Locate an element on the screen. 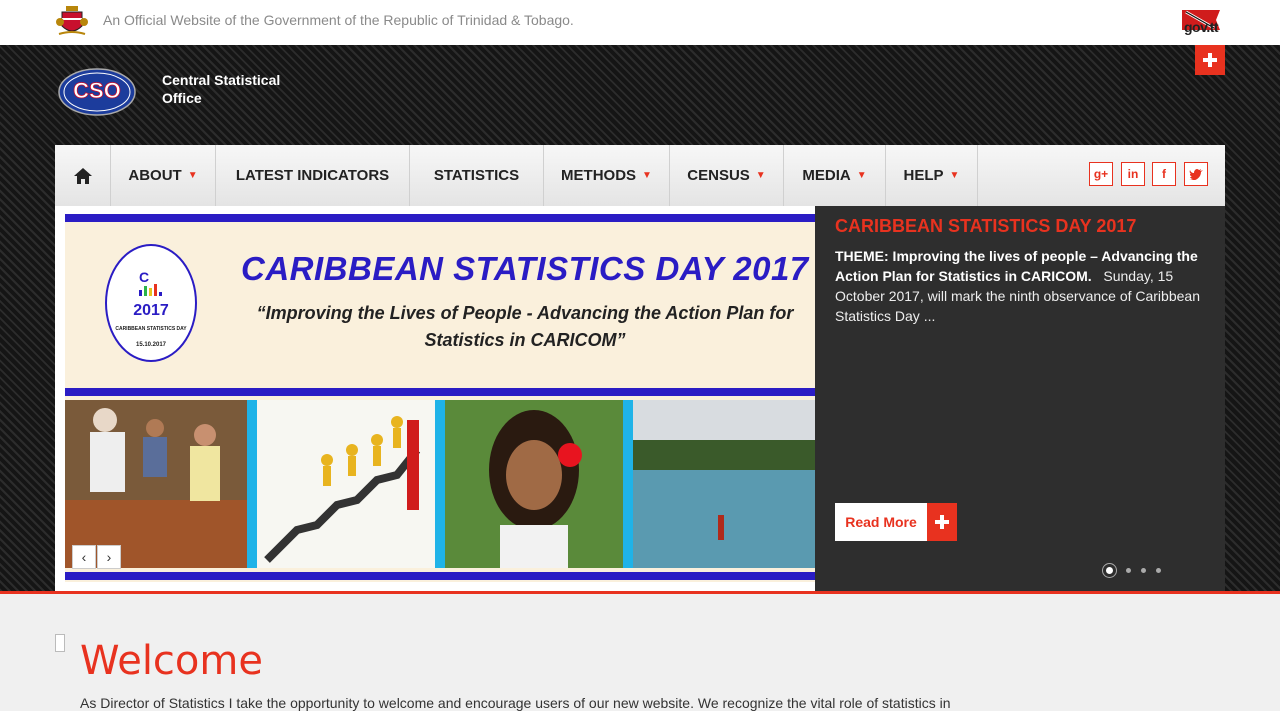  site-name: Central Statistical Office is located at coordinates (232, 89).